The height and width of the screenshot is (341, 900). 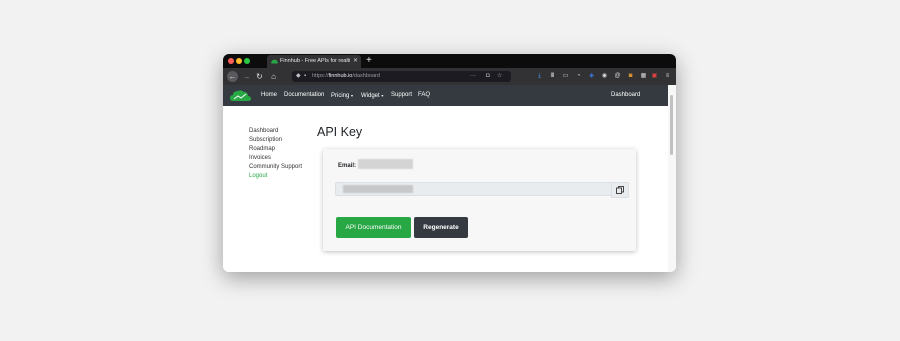 What do you see at coordinates (240, 96) in the screenshot?
I see `finnhub-logo-icon` at bounding box center [240, 96].